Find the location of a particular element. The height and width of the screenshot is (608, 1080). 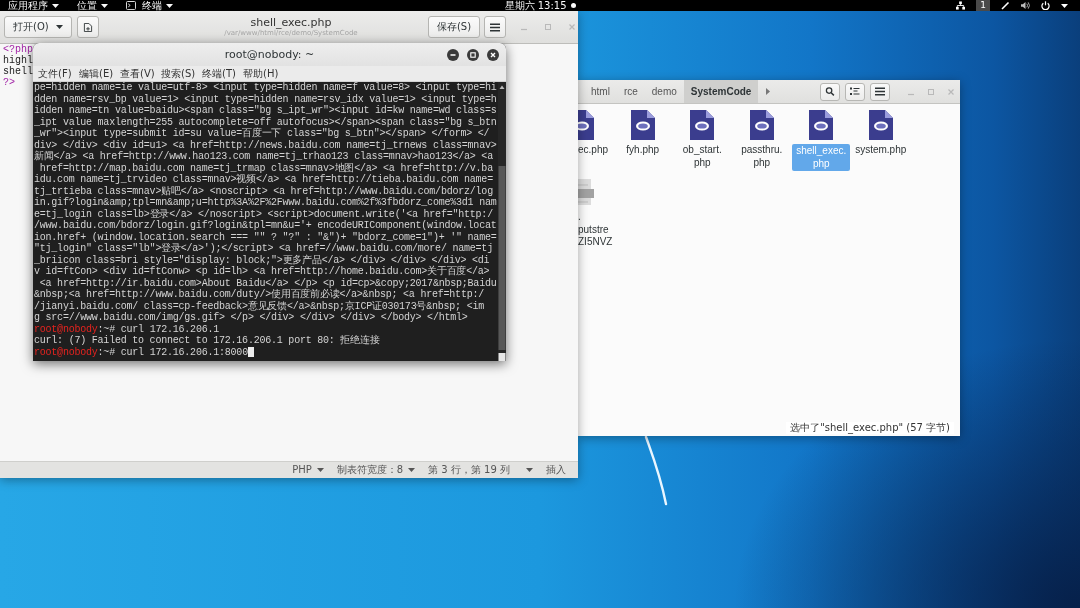

minimize-icon is located at coordinates (453, 54).